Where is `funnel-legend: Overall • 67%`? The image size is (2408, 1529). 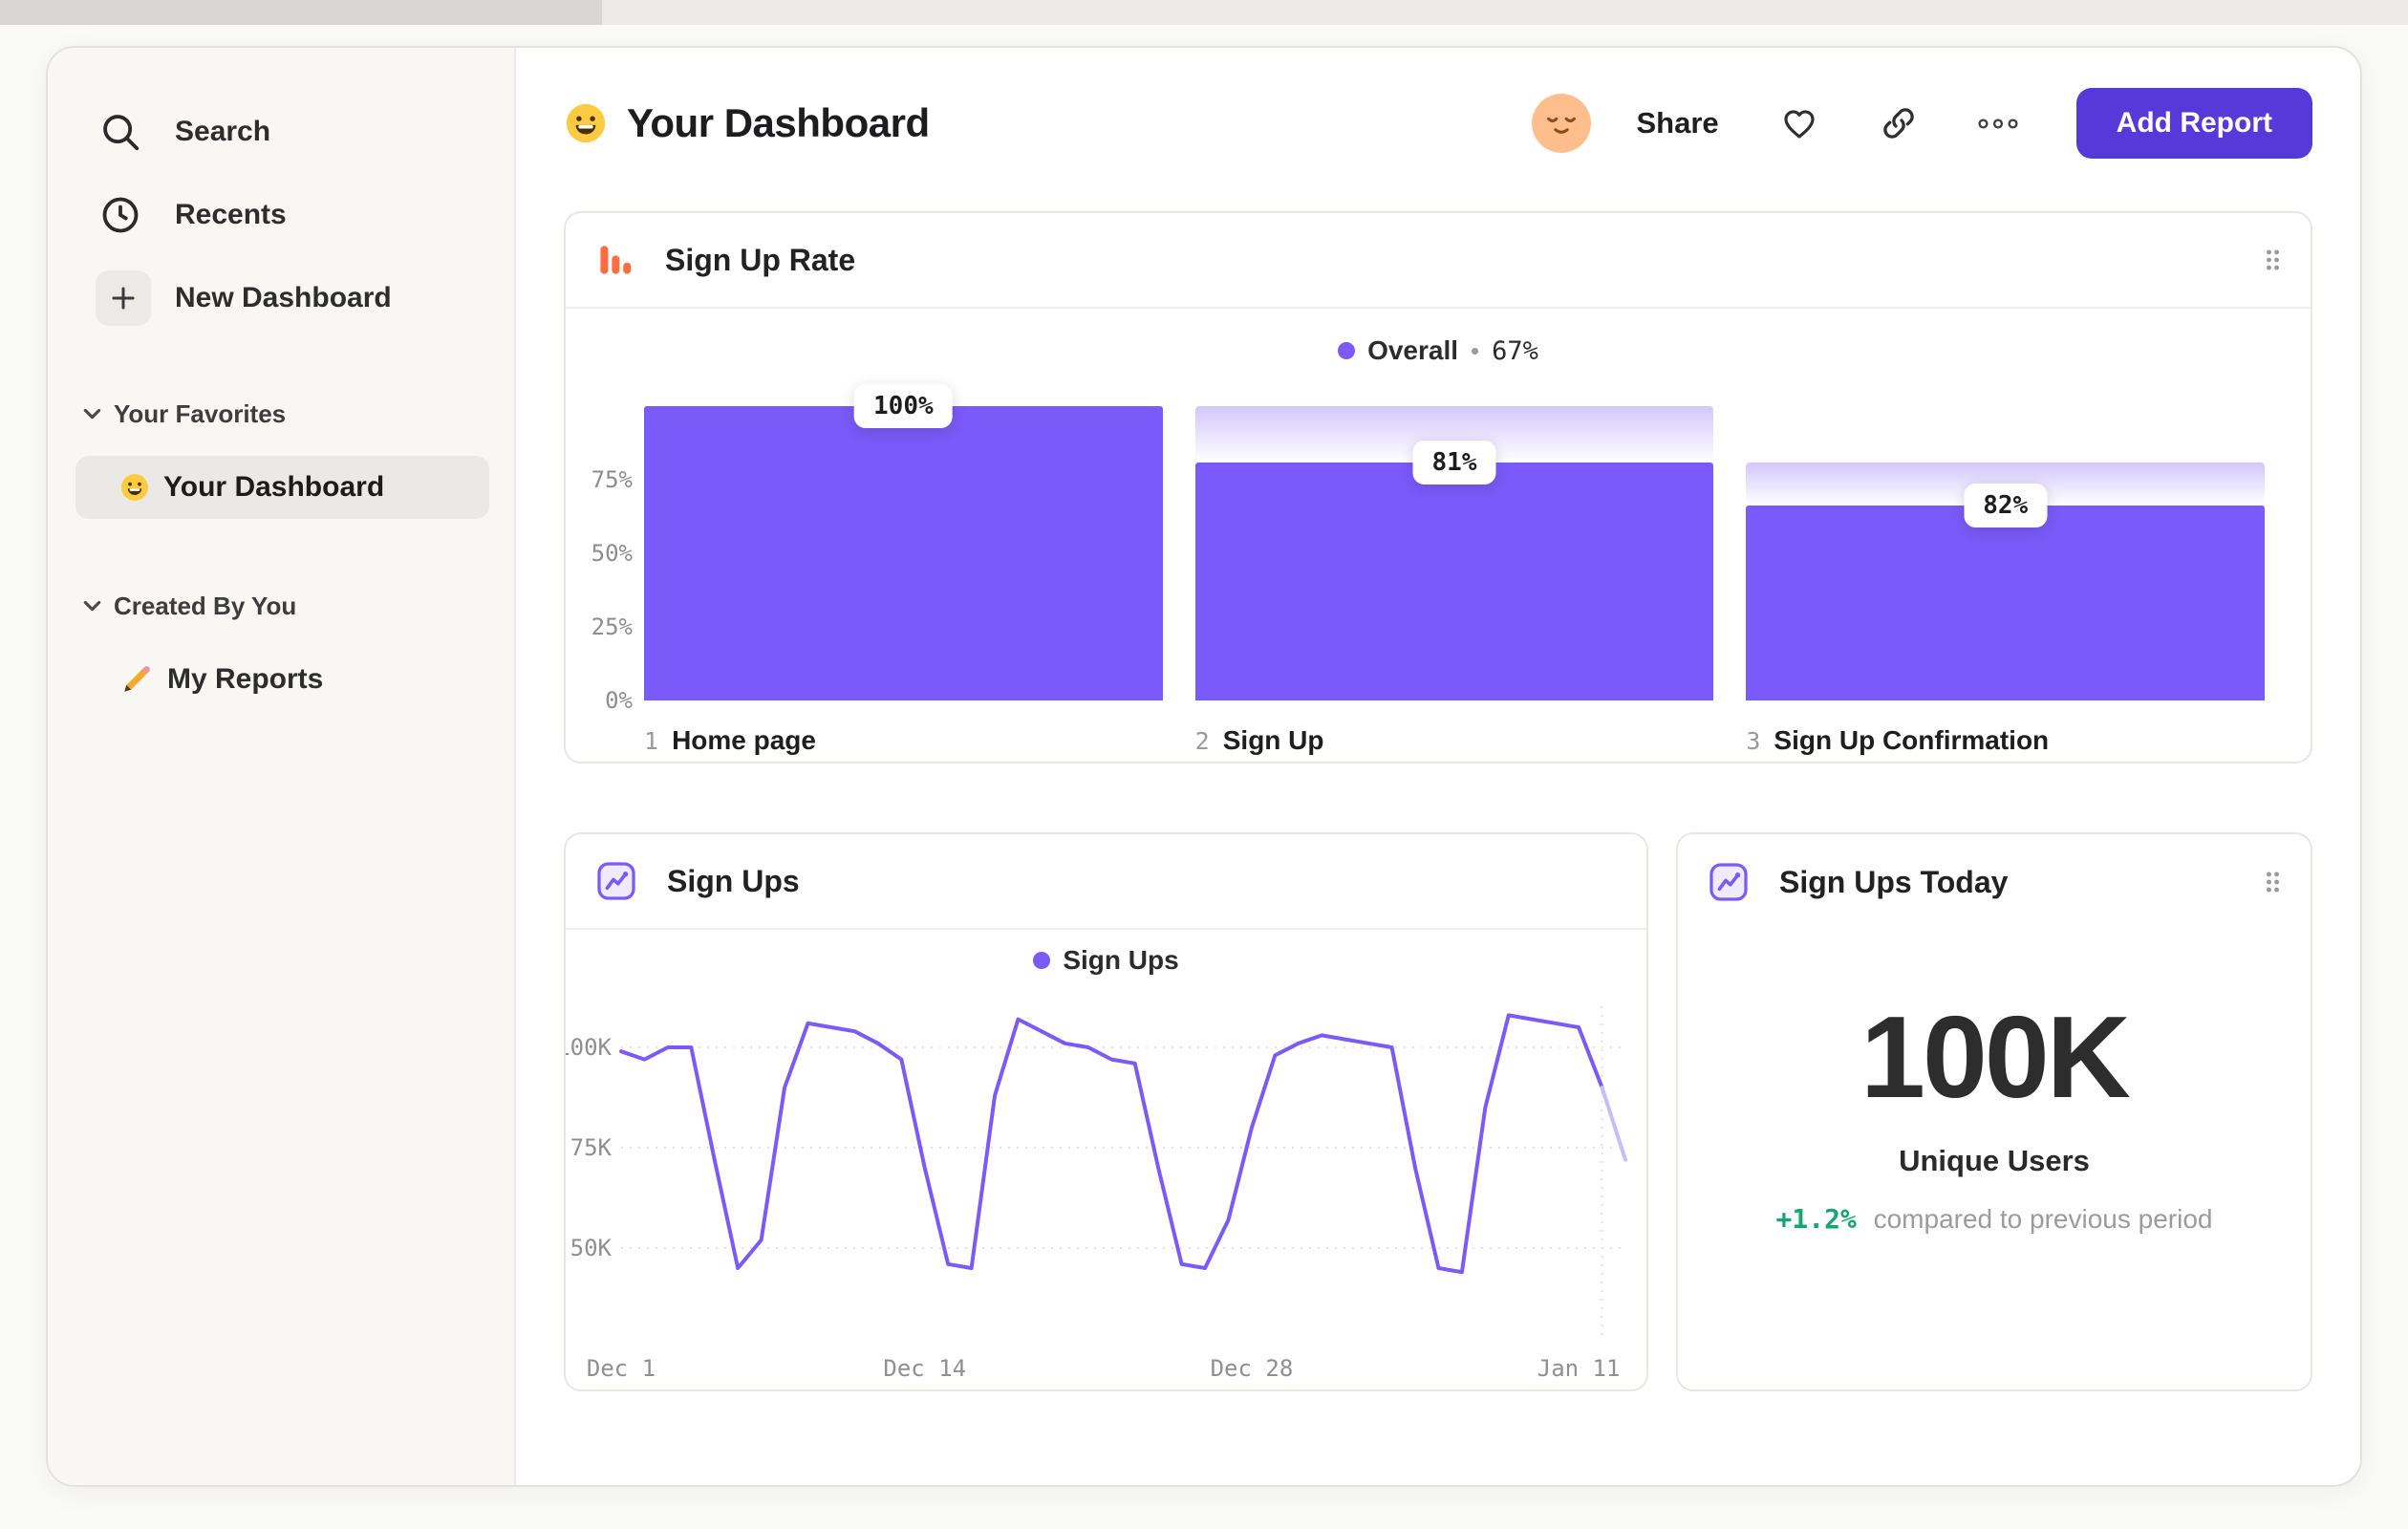 funnel-legend: Overall • 67% is located at coordinates (1438, 351).